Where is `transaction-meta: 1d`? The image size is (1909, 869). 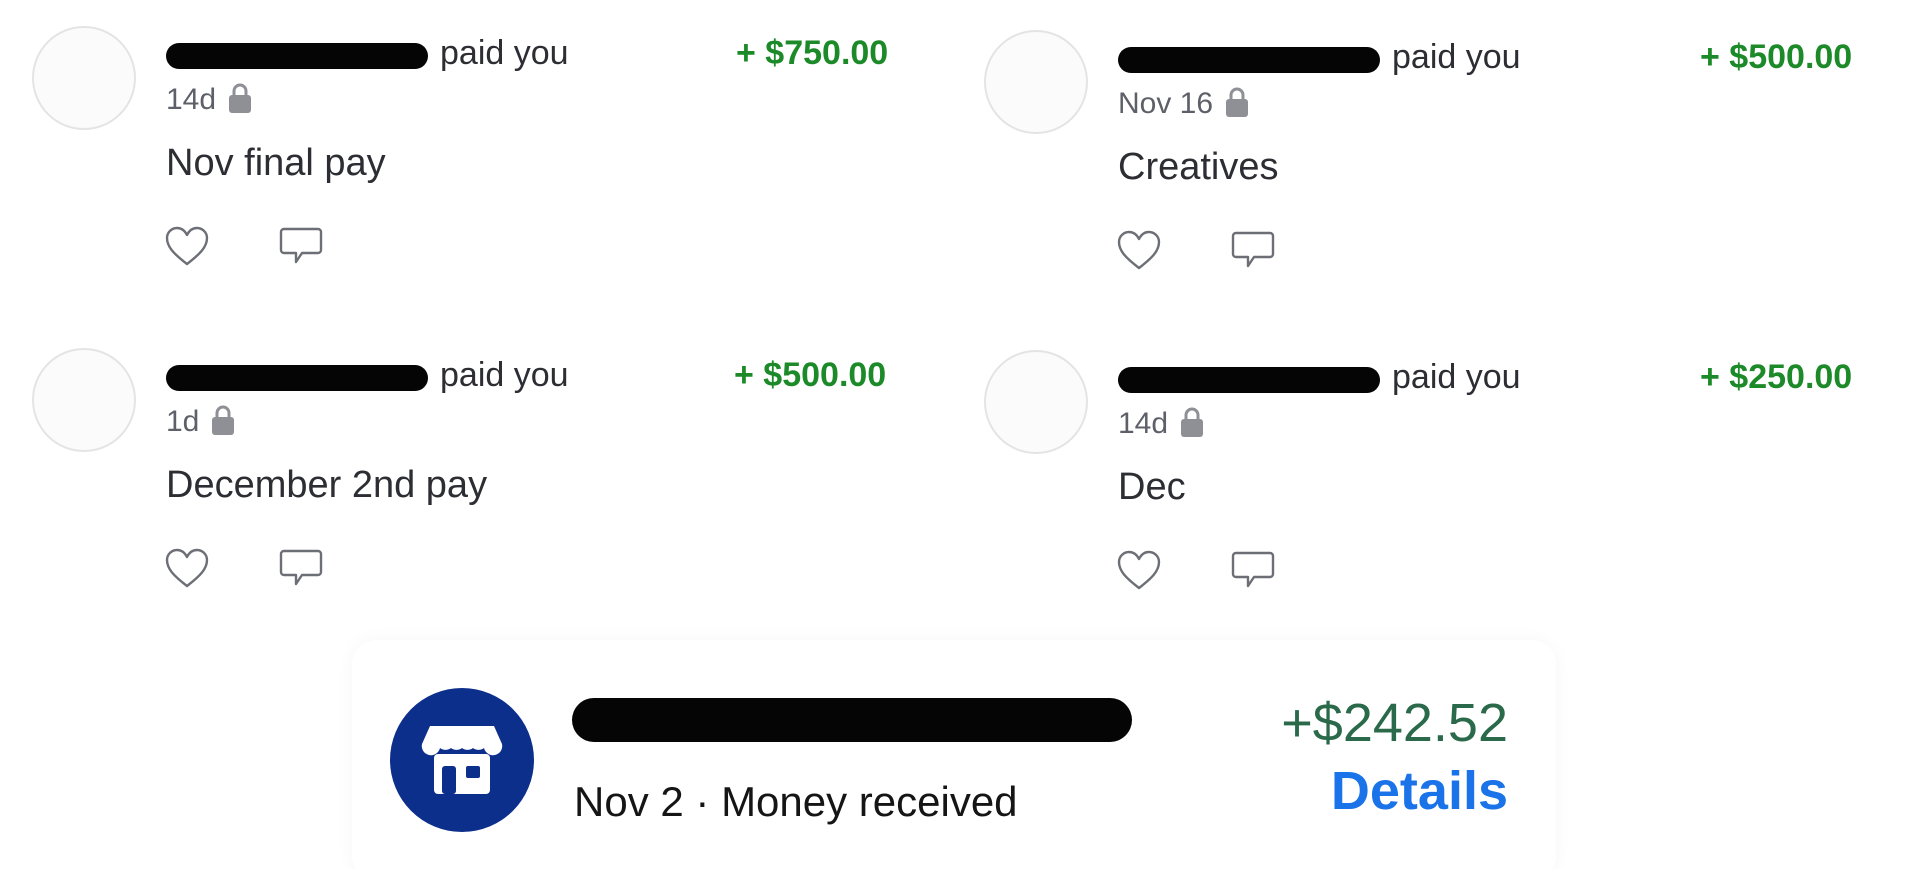 transaction-meta: 1d is located at coordinates (200, 422).